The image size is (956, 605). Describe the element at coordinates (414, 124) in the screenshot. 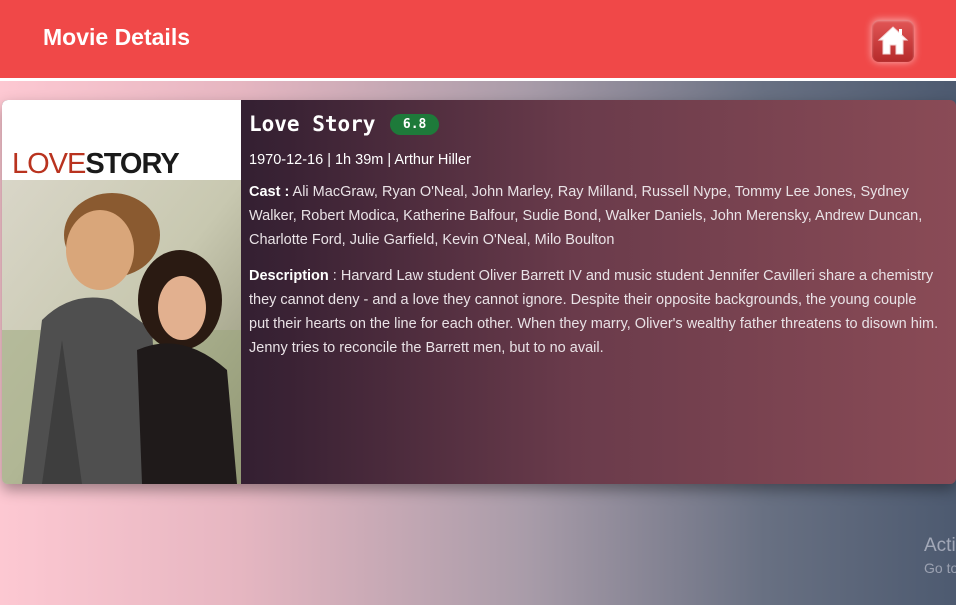

I see `rating-badge: 6.8` at that location.